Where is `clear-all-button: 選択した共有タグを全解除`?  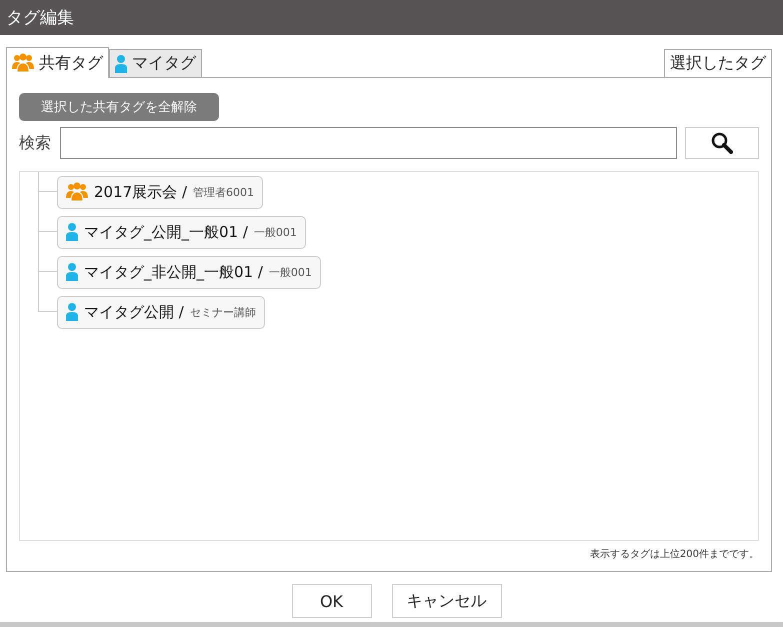
clear-all-button: 選択した共有タグを全解除 is located at coordinates (119, 107).